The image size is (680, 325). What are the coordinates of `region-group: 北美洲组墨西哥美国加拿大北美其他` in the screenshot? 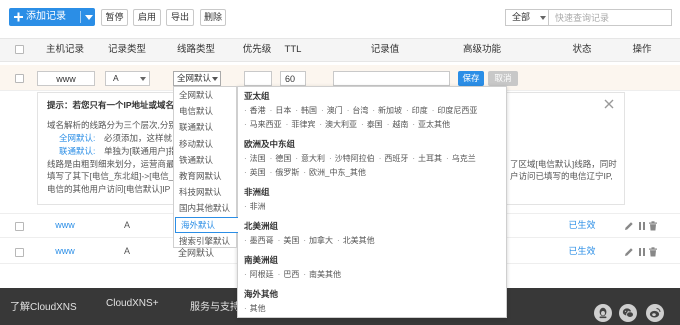 It's located at (372, 233).